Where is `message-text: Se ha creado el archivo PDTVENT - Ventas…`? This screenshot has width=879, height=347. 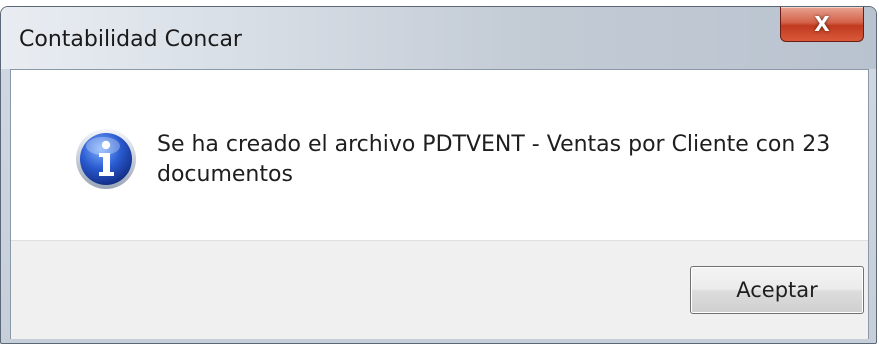
message-text: Se ha creado el archivo PDTVENT - Ventas… is located at coordinates (494, 159).